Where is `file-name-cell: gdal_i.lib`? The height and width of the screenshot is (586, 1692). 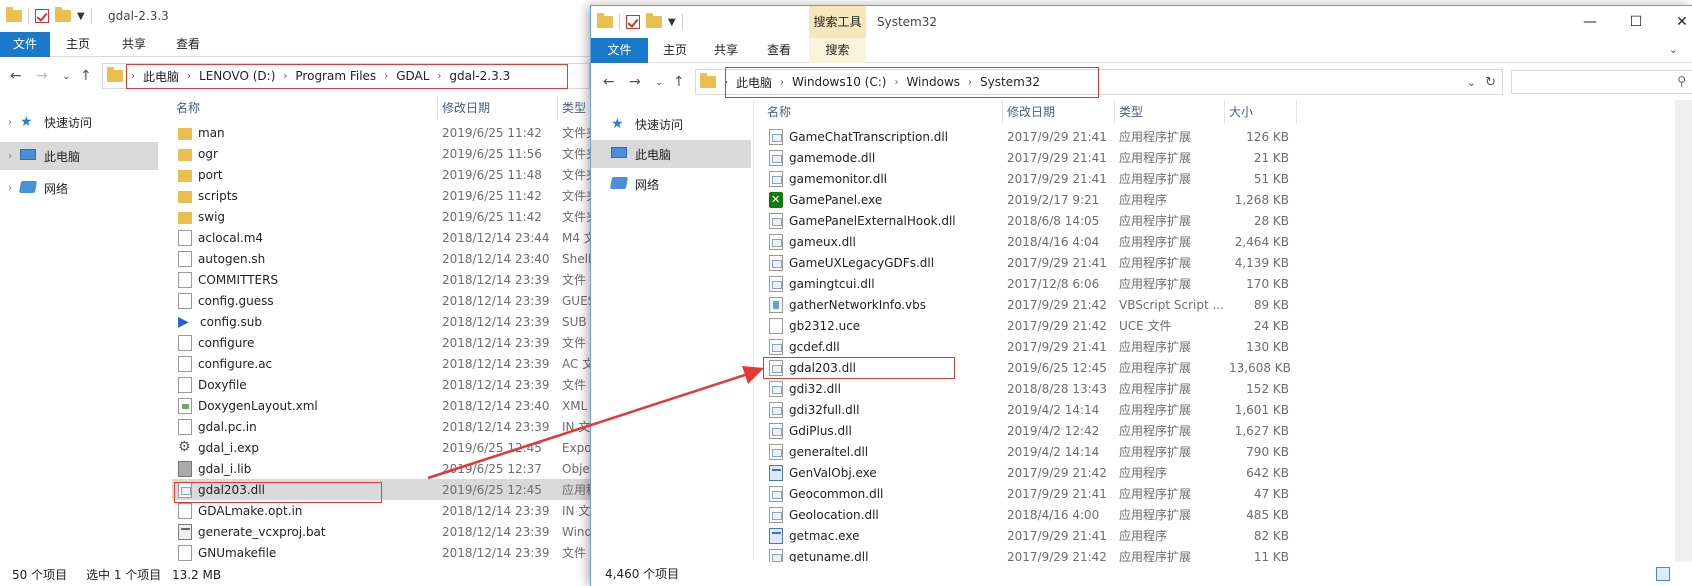 file-name-cell: gdal_i.lib is located at coordinates (305, 468).